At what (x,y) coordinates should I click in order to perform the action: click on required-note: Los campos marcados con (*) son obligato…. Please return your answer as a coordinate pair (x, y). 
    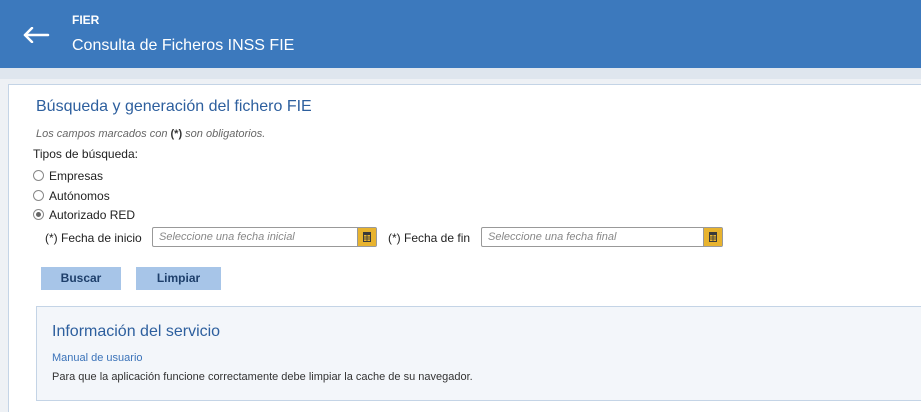
    Looking at the image, I should click on (150, 134).